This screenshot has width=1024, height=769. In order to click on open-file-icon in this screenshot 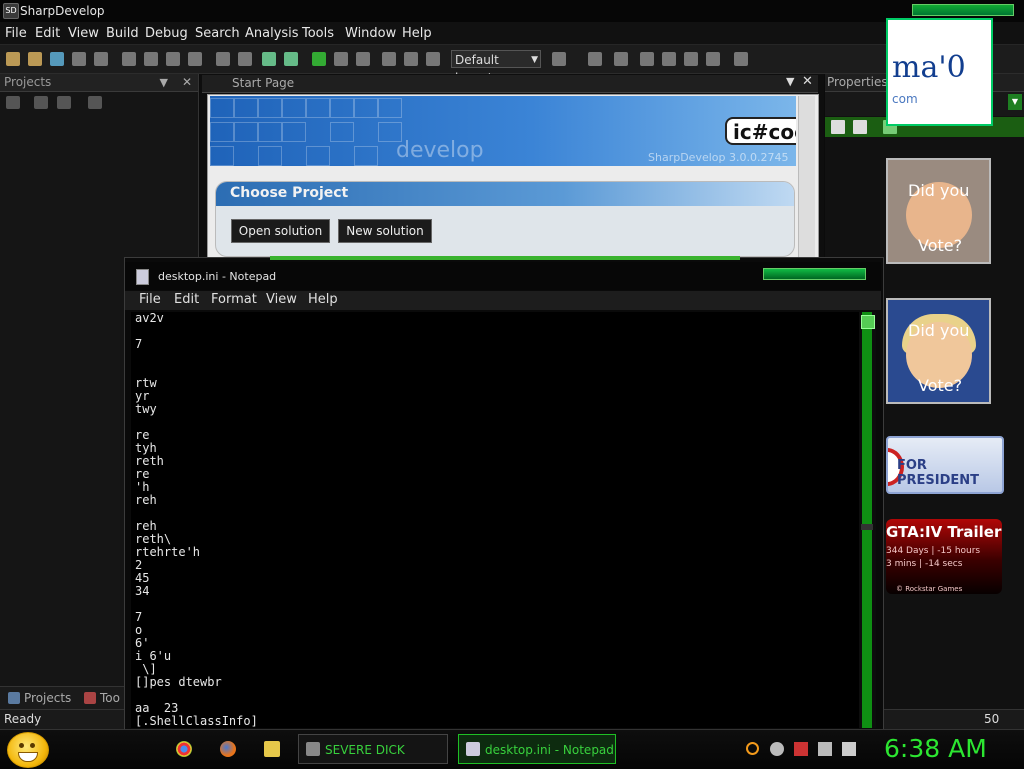, I will do `click(35, 59)`.